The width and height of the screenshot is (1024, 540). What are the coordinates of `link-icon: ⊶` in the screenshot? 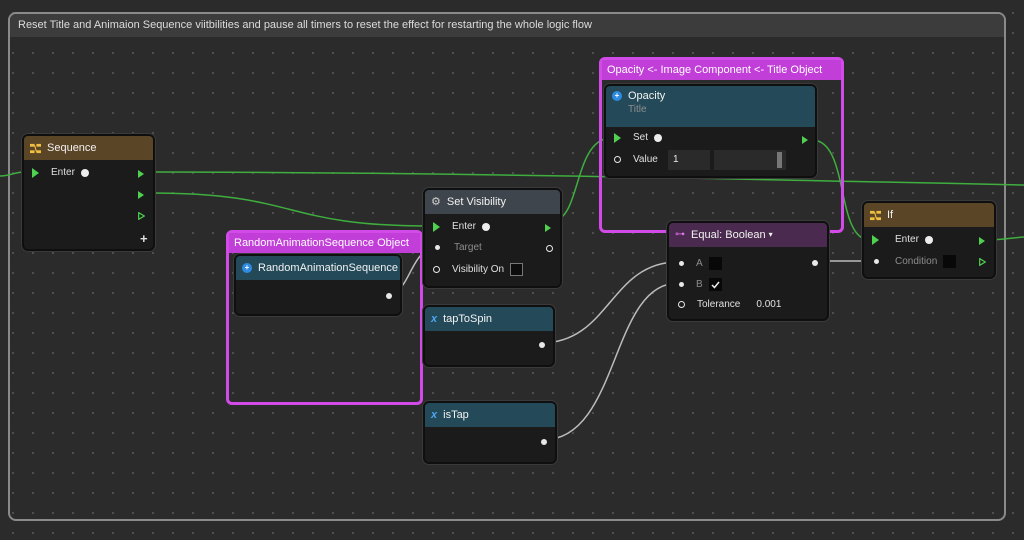 It's located at (680, 234).